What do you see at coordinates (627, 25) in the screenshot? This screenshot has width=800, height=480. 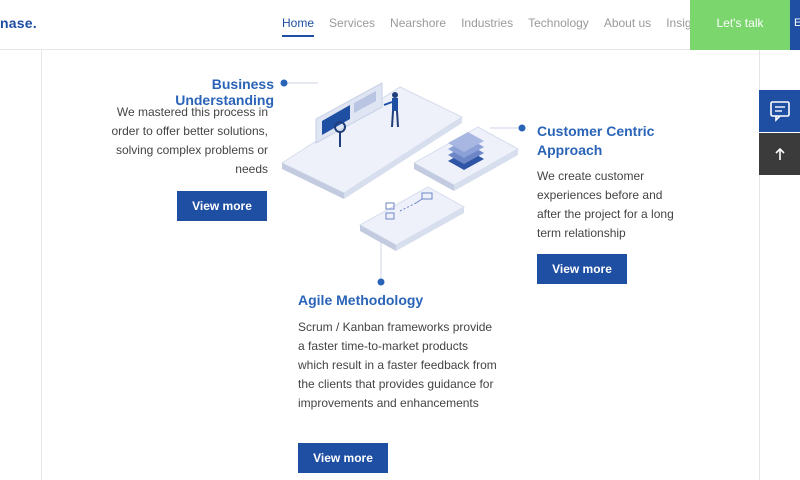 I see `nav-link-about-us: About us` at bounding box center [627, 25].